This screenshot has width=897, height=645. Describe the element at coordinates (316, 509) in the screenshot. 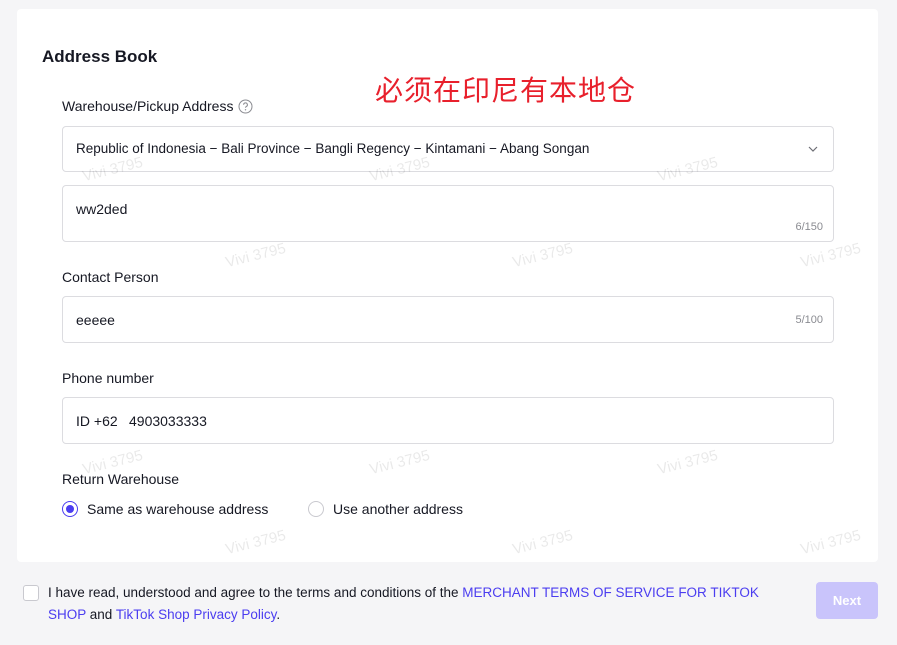

I see `radio-unchecked-icon` at that location.